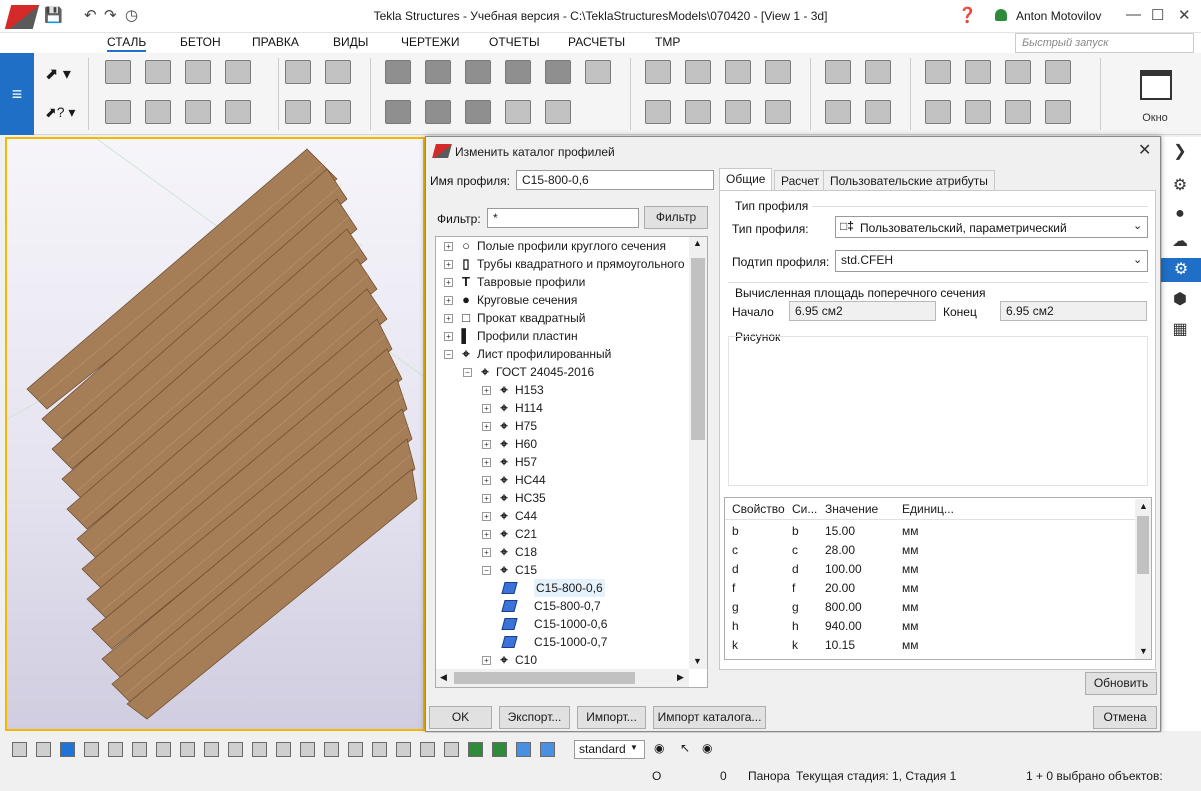 The width and height of the screenshot is (1201, 791). Describe the element at coordinates (658, 72) in the screenshot. I see `grid-icon` at that location.